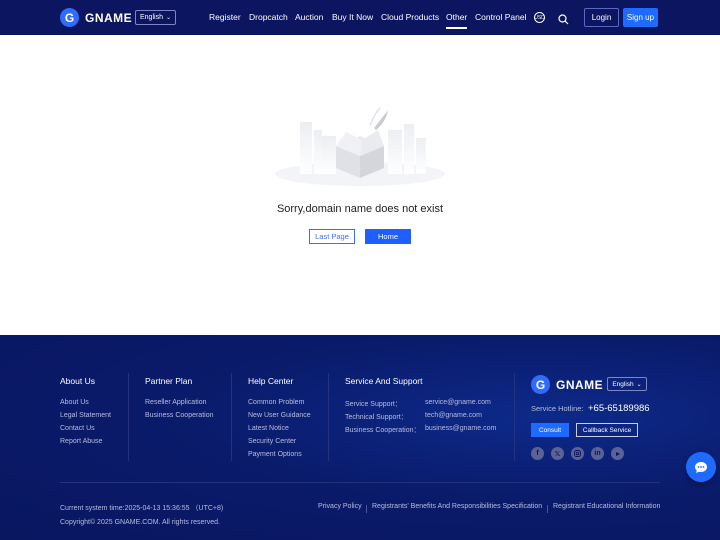 The height and width of the screenshot is (540, 720). Describe the element at coordinates (275, 454) in the screenshot. I see `footer-link-payment-options: Payment Options` at that location.